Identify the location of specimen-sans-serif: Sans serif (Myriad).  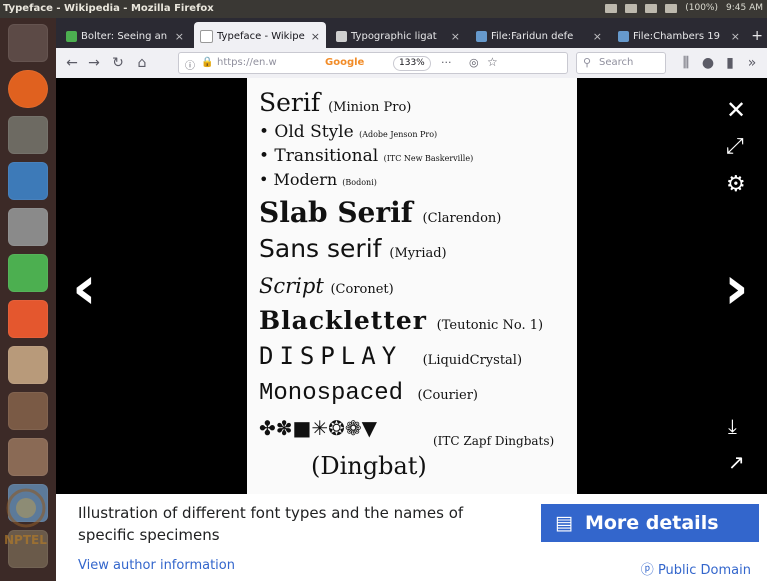
(353, 248).